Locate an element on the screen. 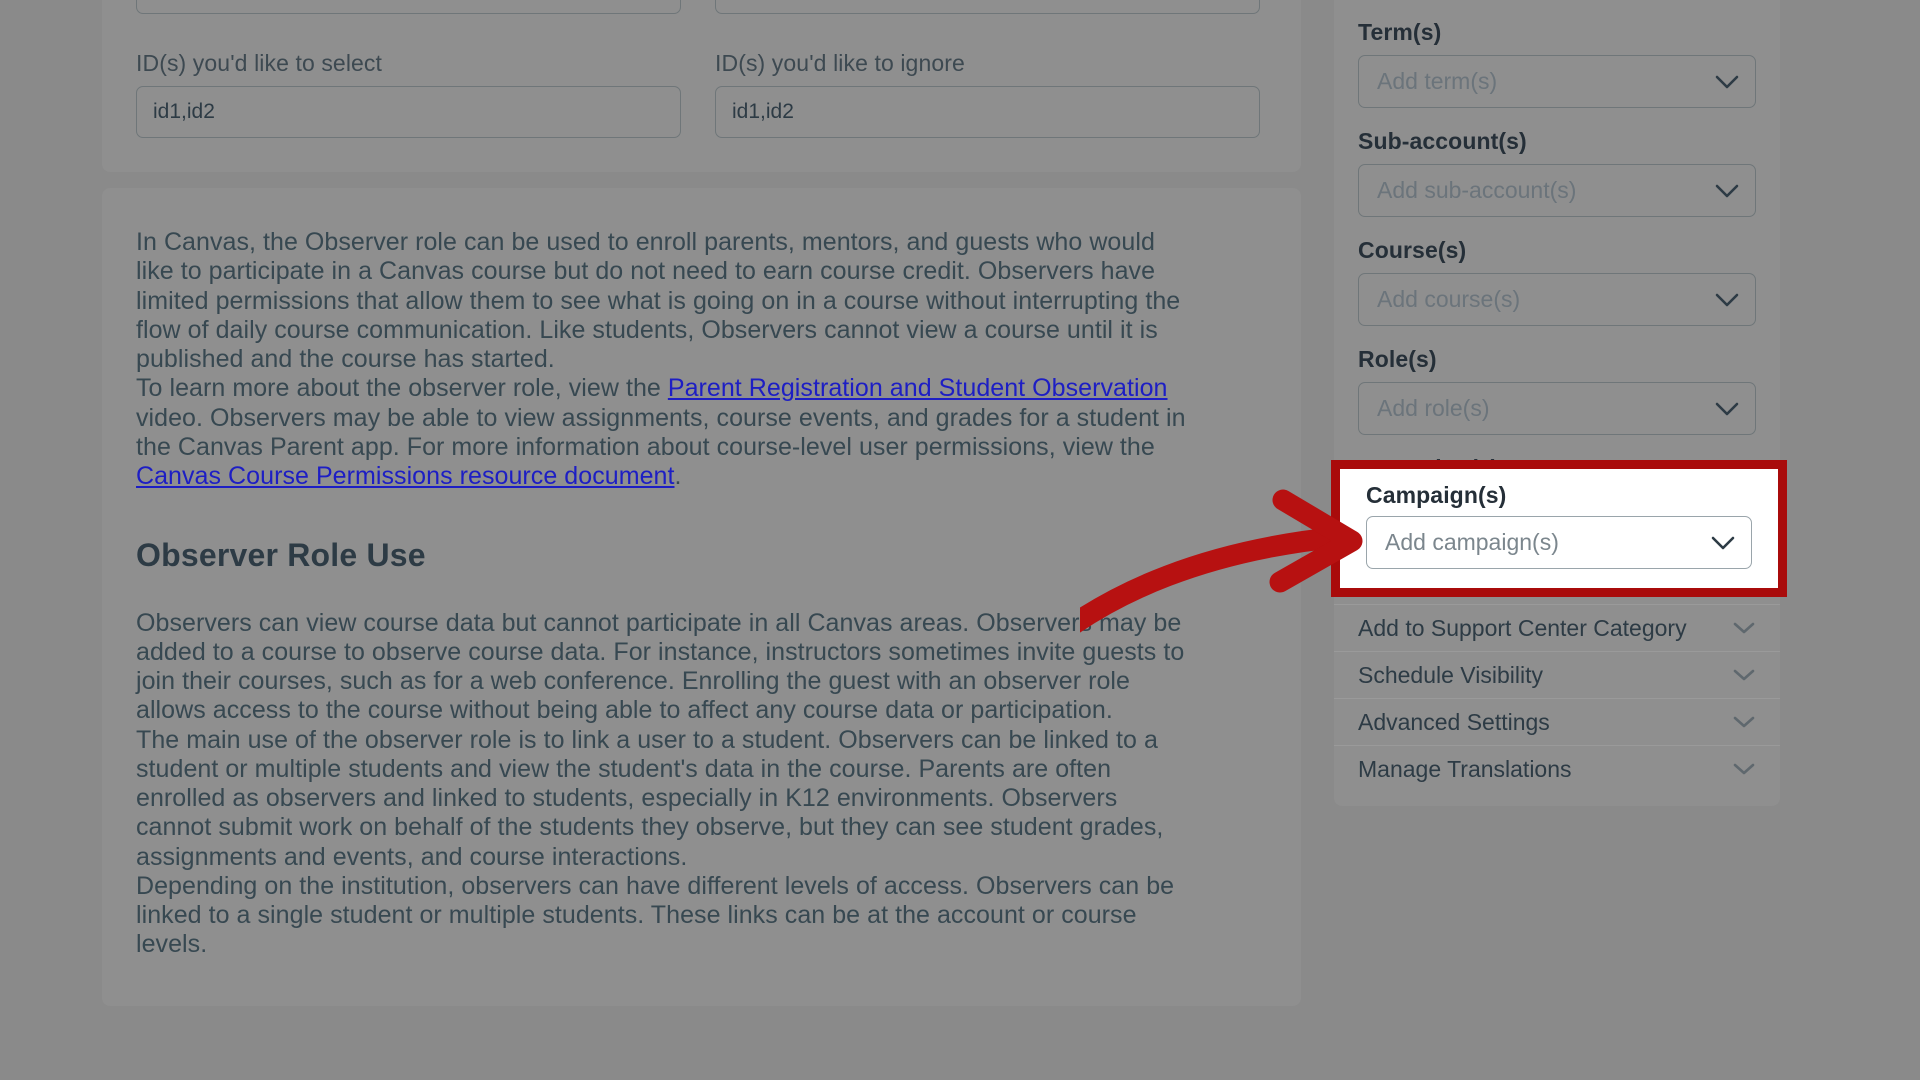 Image resolution: width=1920 pixels, height=1080 pixels. ids-select-input: id1,id2 is located at coordinates (408, 112).